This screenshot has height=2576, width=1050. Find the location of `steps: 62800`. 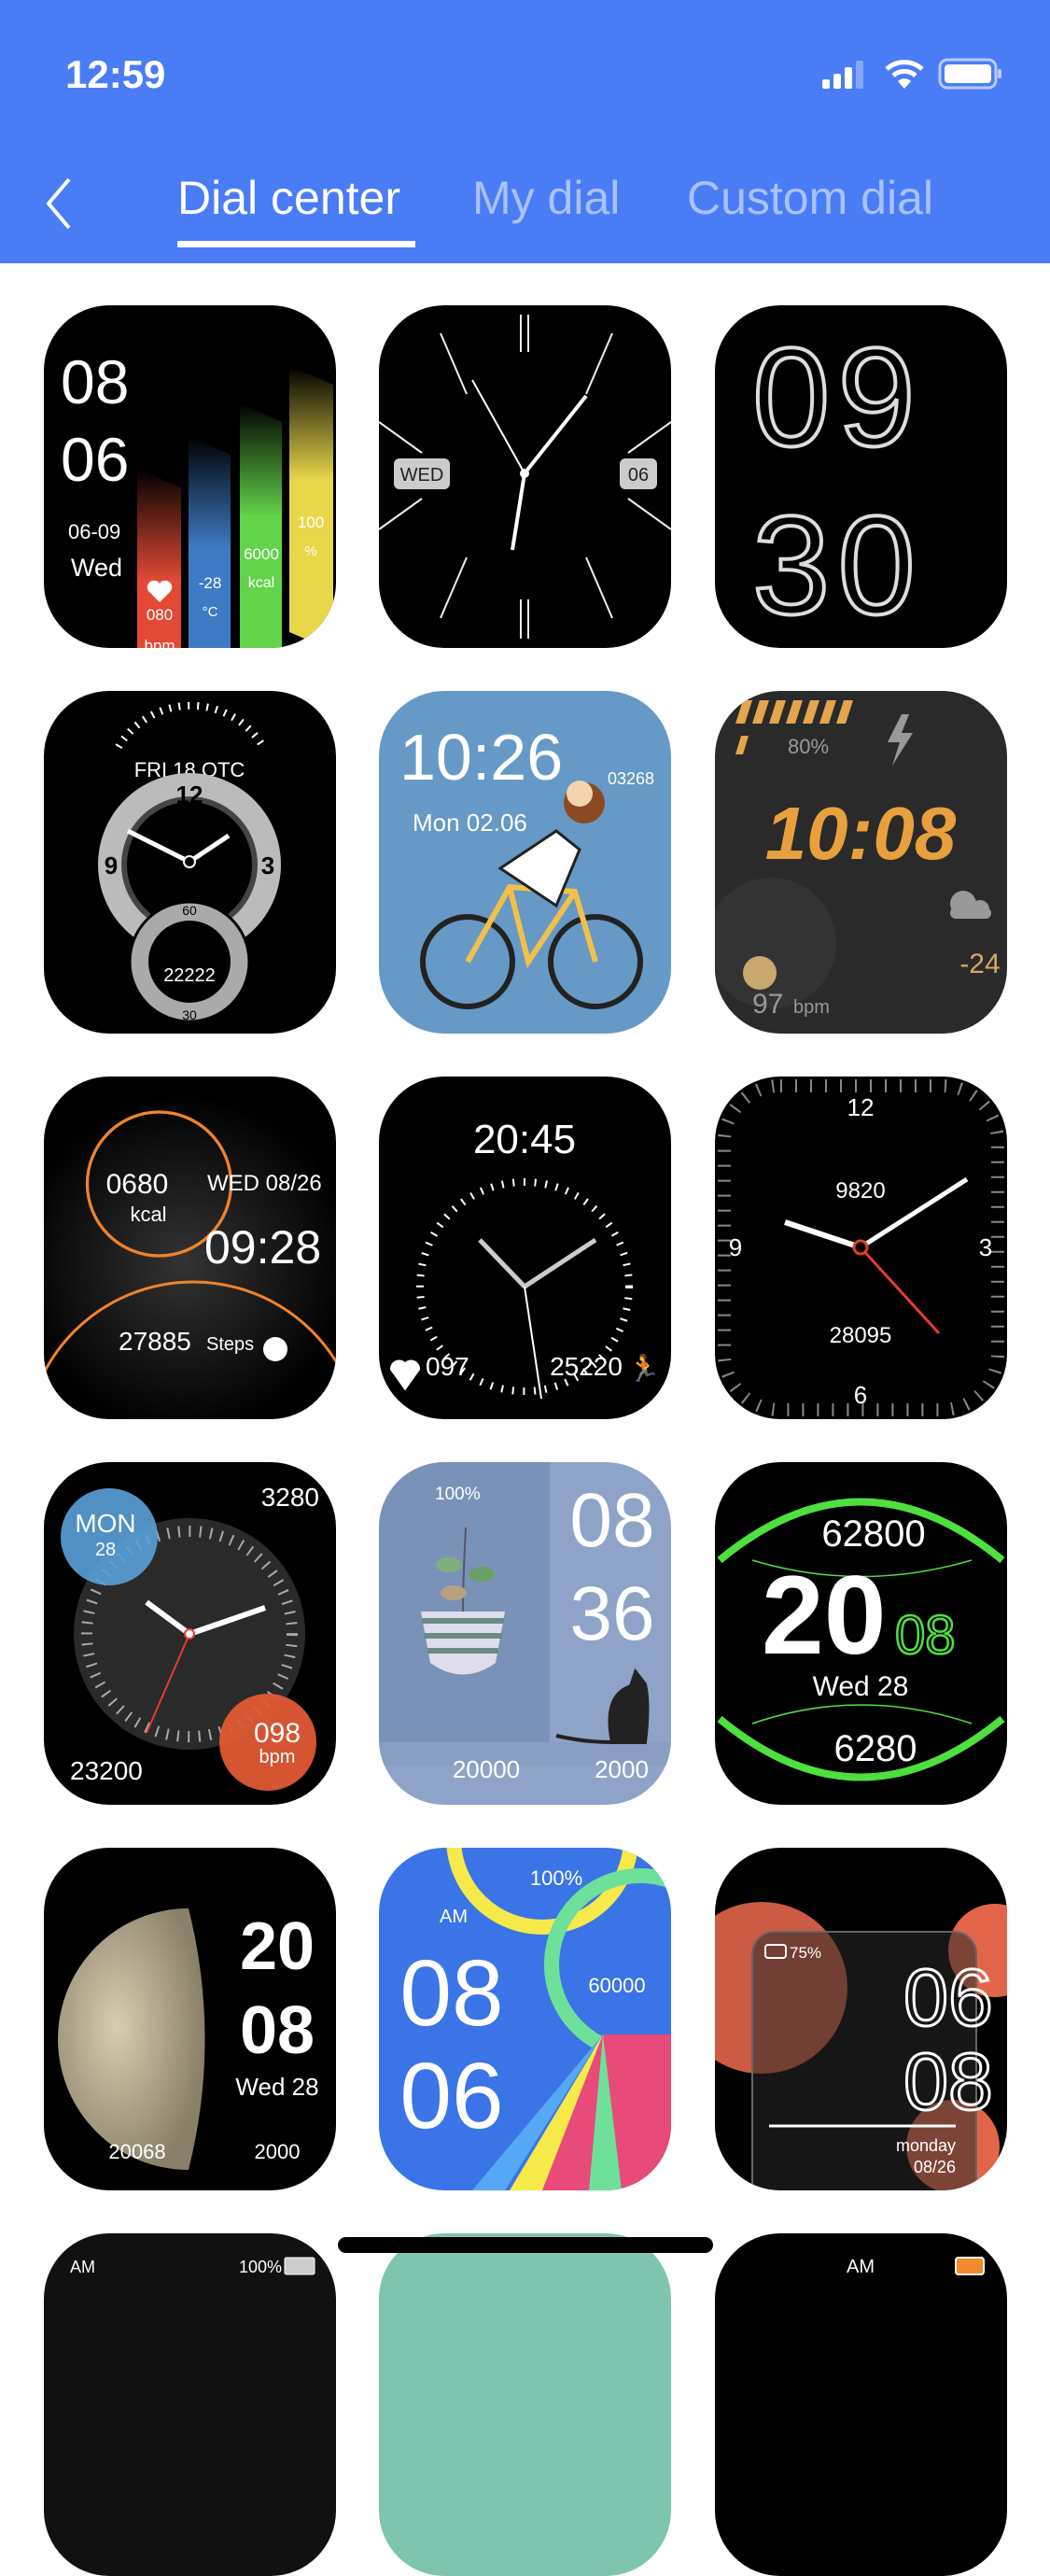

steps: 62800 is located at coordinates (873, 1534).